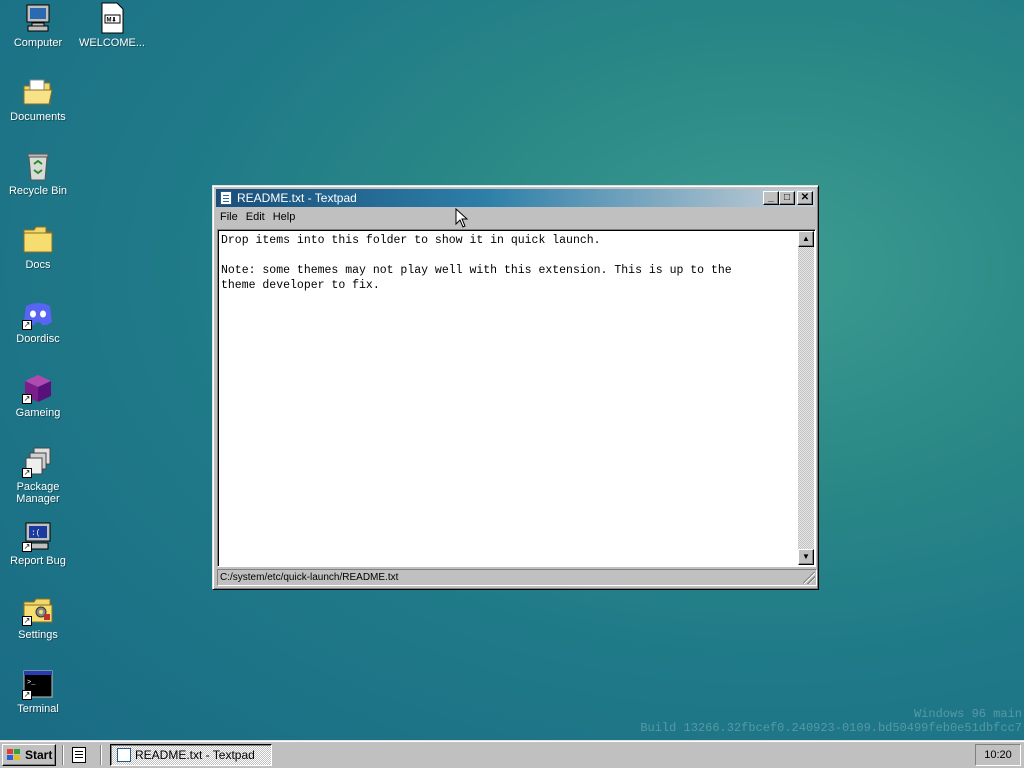 Image resolution: width=1024 pixels, height=768 pixels. I want to click on recycle-bin-icon, so click(38, 166).